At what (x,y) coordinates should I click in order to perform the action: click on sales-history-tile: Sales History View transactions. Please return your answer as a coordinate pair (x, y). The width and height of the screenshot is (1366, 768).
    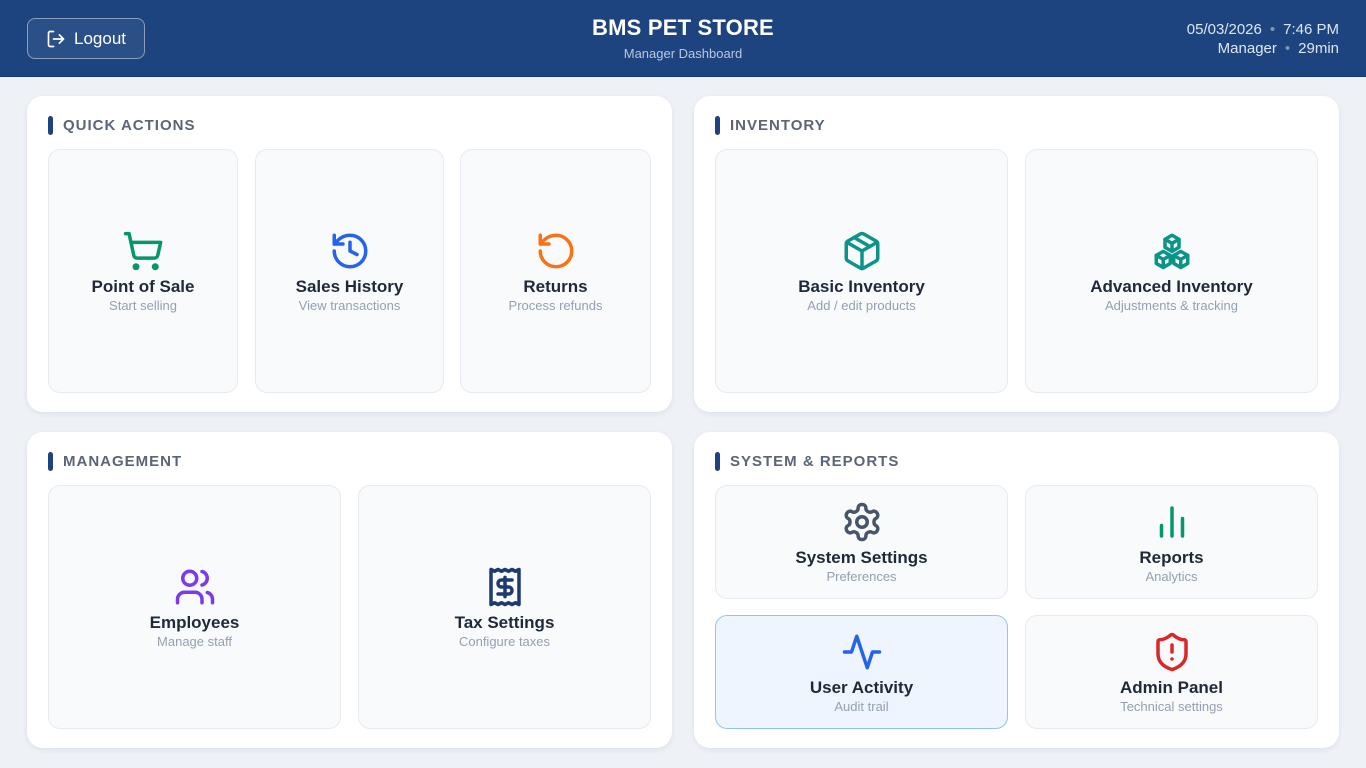
    Looking at the image, I should click on (349, 271).